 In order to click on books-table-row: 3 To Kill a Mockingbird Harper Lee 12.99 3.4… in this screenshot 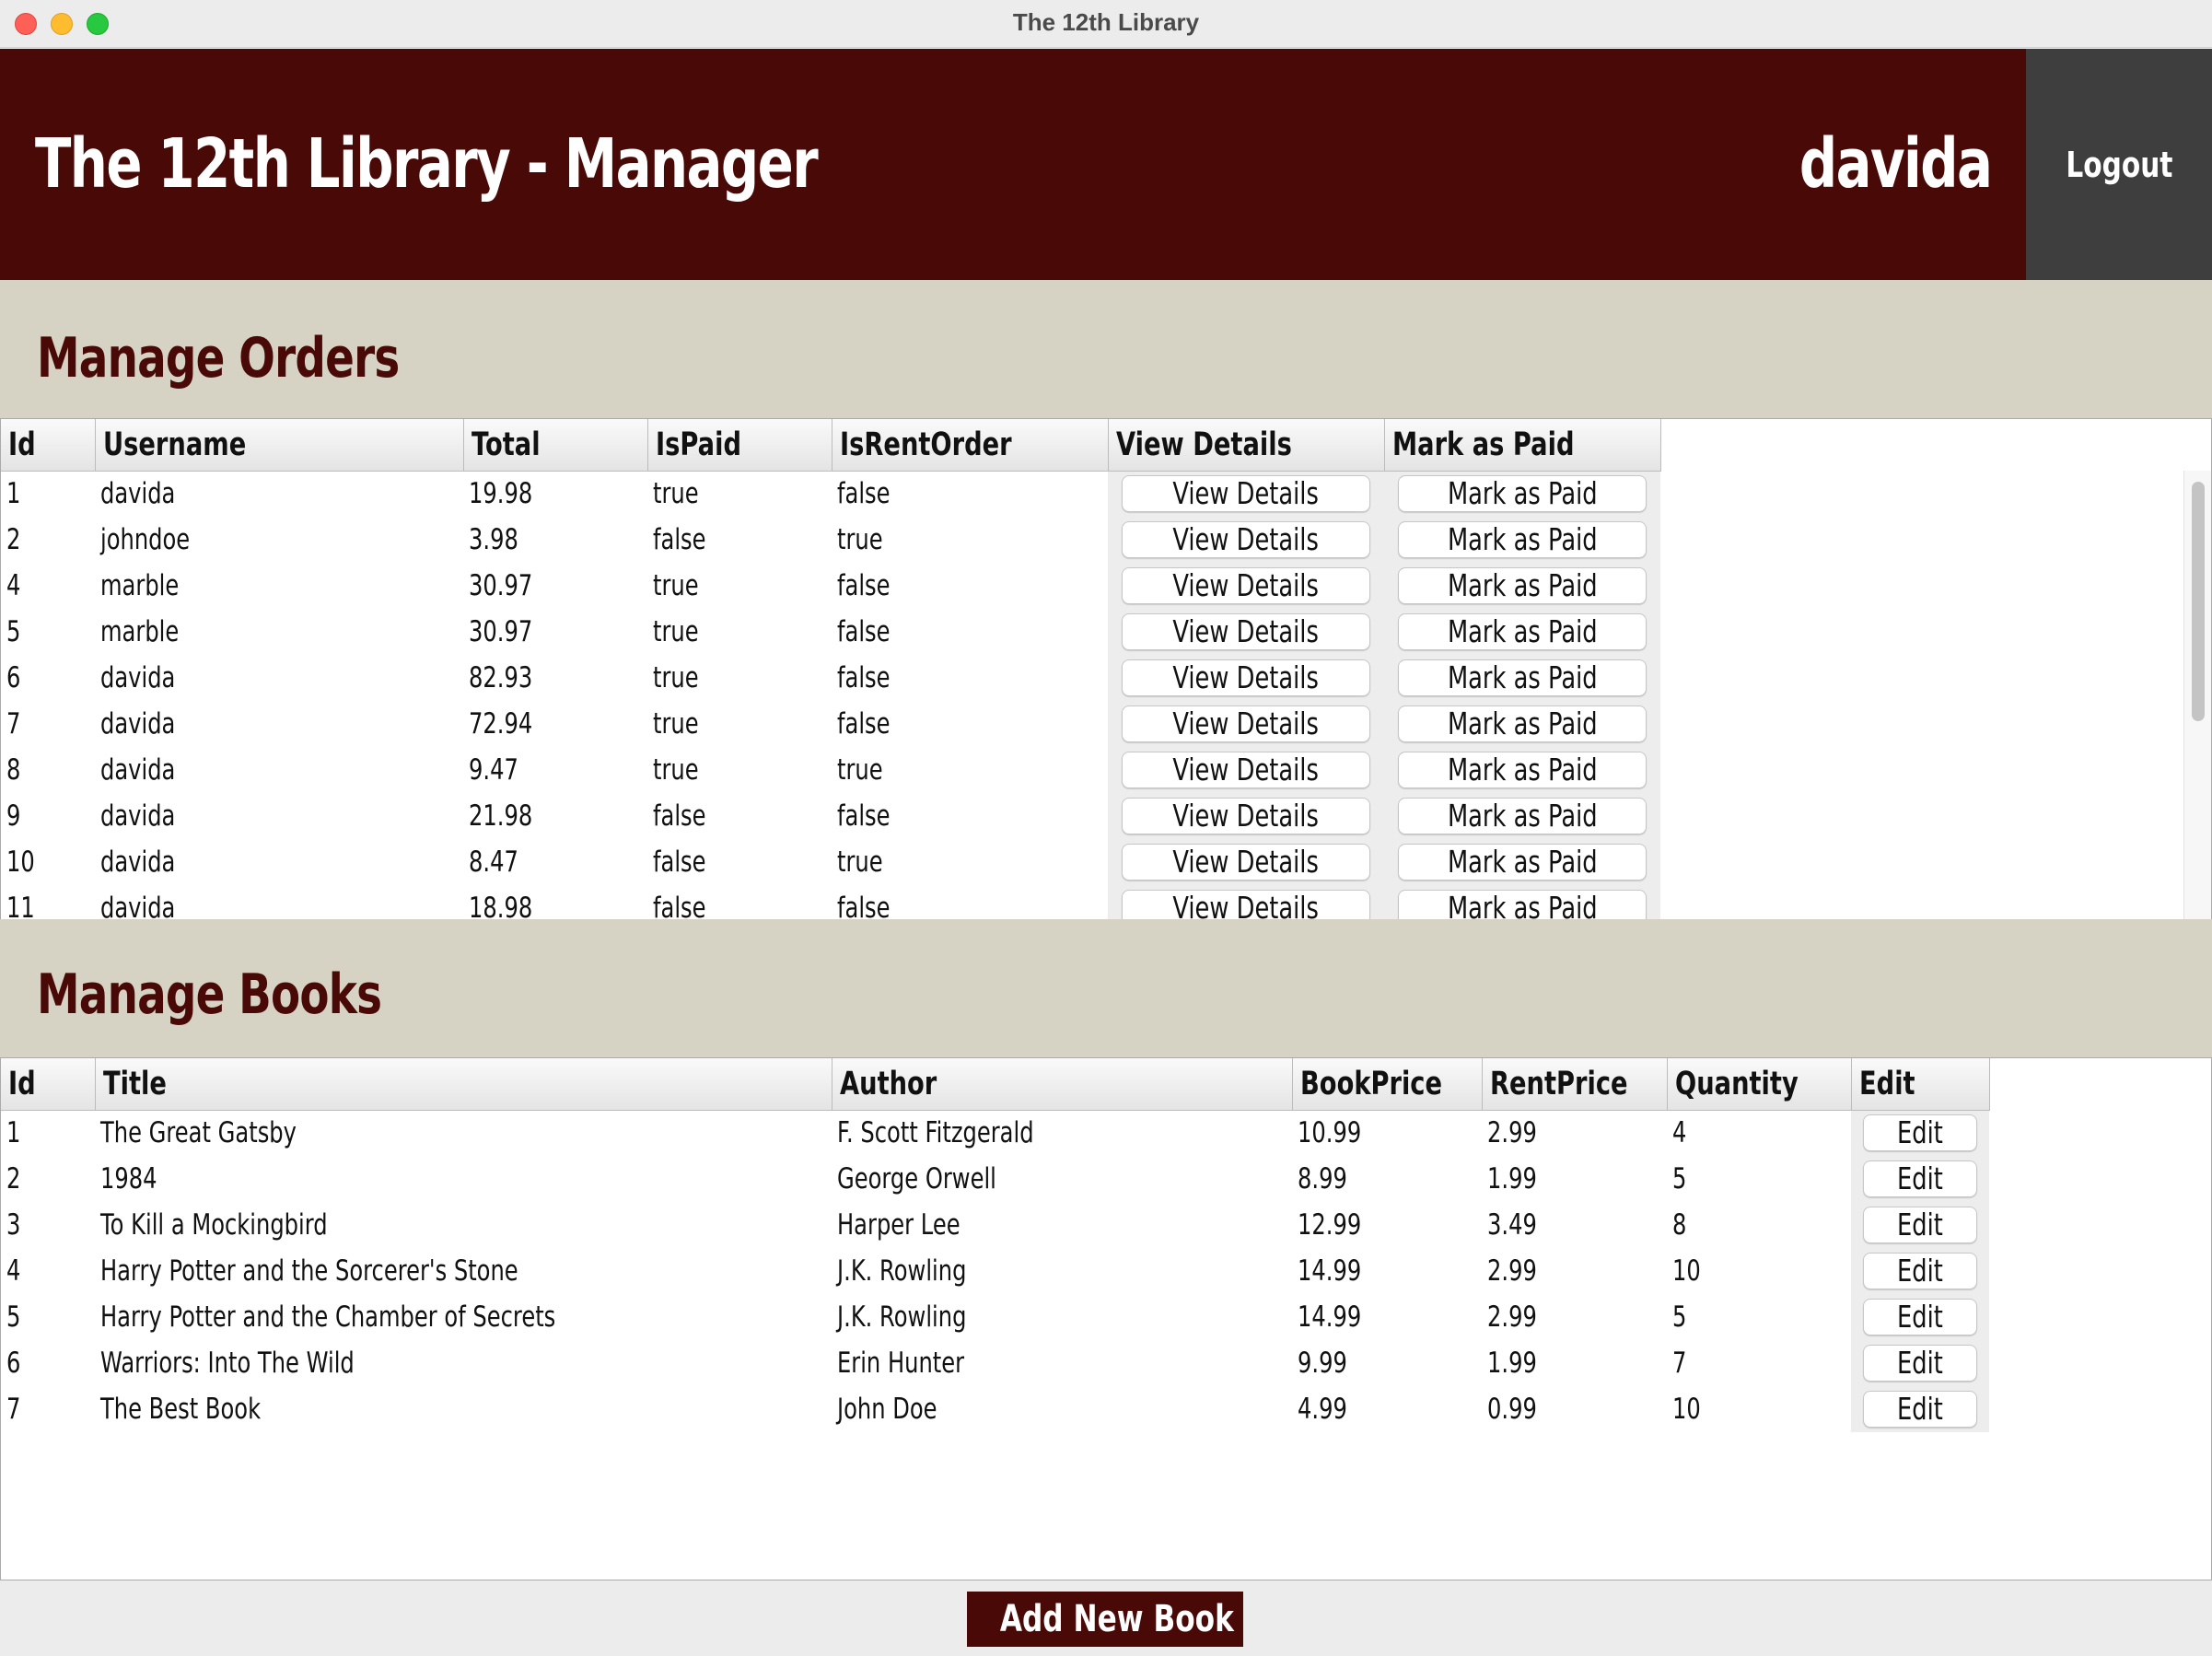, I will do `click(995, 1225)`.